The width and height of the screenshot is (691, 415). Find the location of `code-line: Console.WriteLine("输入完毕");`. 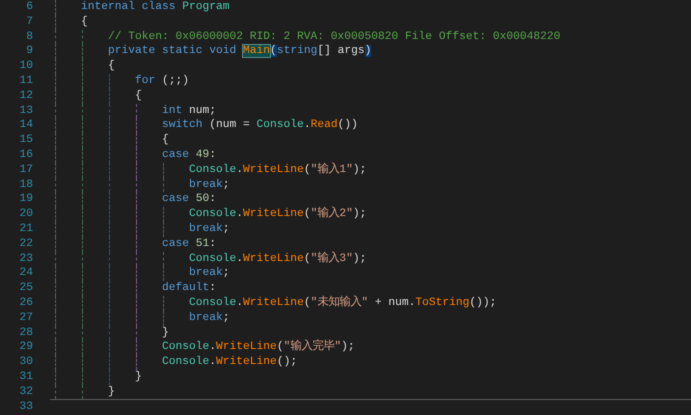

code-line: Console.WriteLine("输入完毕"); is located at coordinates (258, 347).